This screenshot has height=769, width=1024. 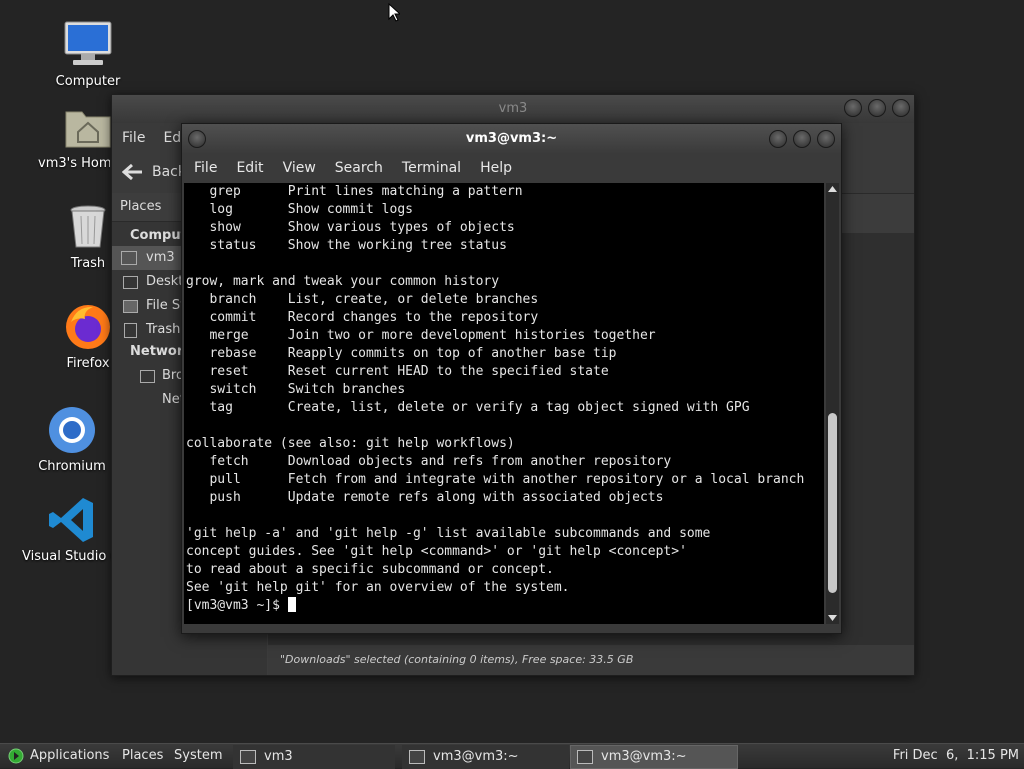 I want to click on home-icon, so click(x=129, y=258).